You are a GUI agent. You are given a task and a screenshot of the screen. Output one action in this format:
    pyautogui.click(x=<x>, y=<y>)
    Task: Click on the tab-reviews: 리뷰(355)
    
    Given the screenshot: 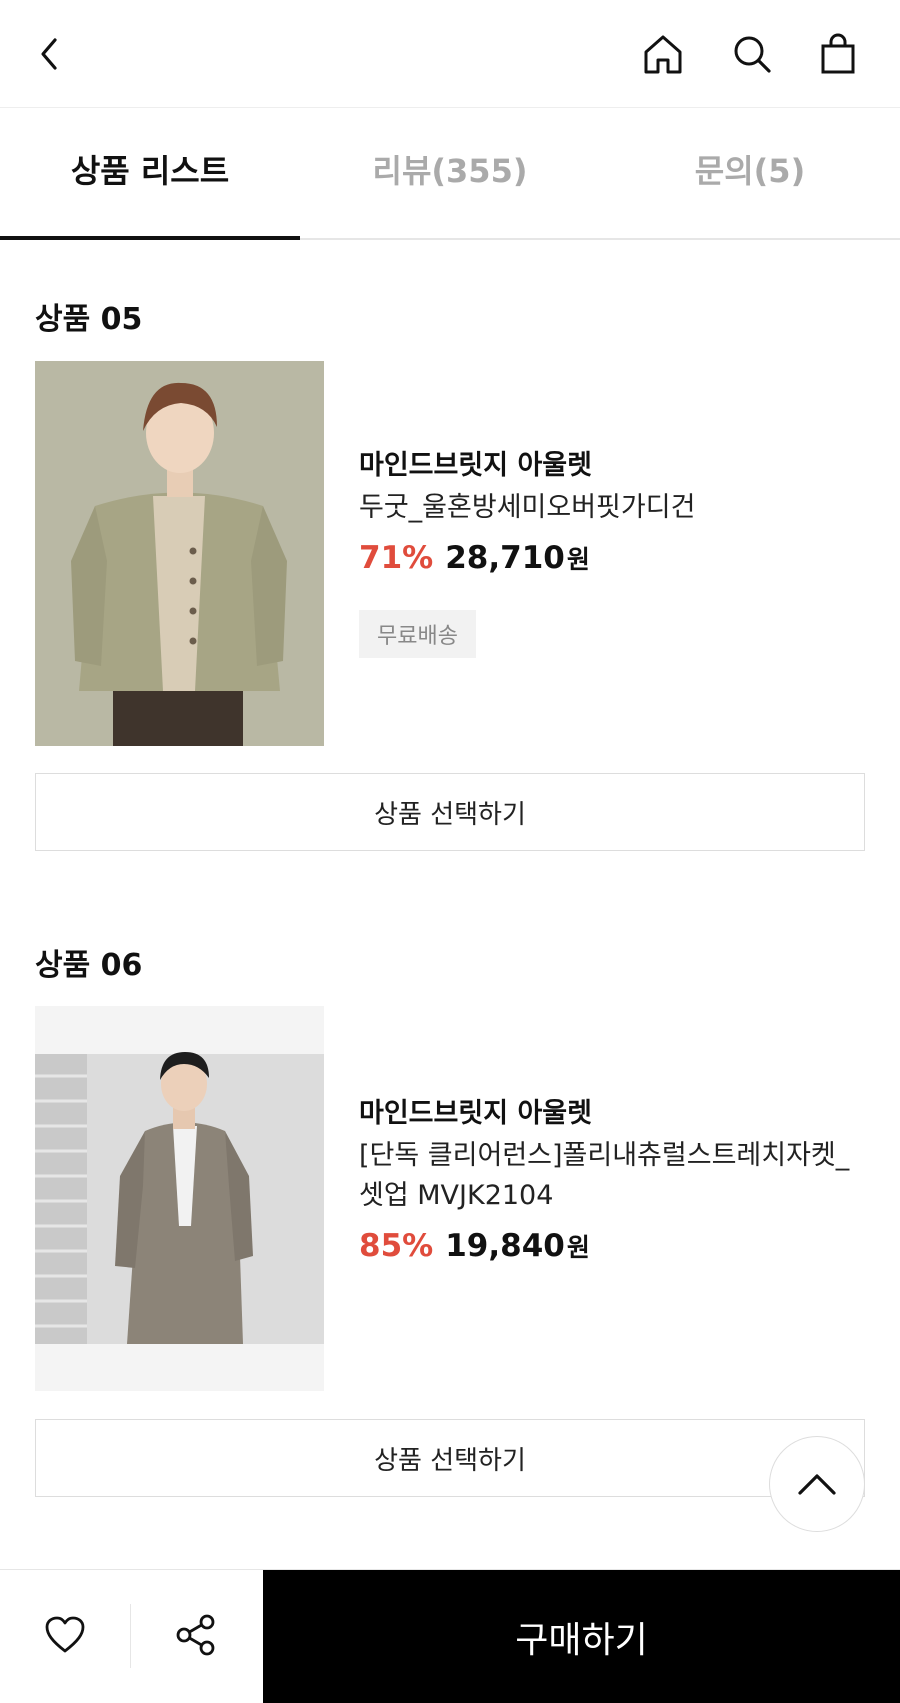 What is the action you would take?
    pyautogui.click(x=450, y=173)
    